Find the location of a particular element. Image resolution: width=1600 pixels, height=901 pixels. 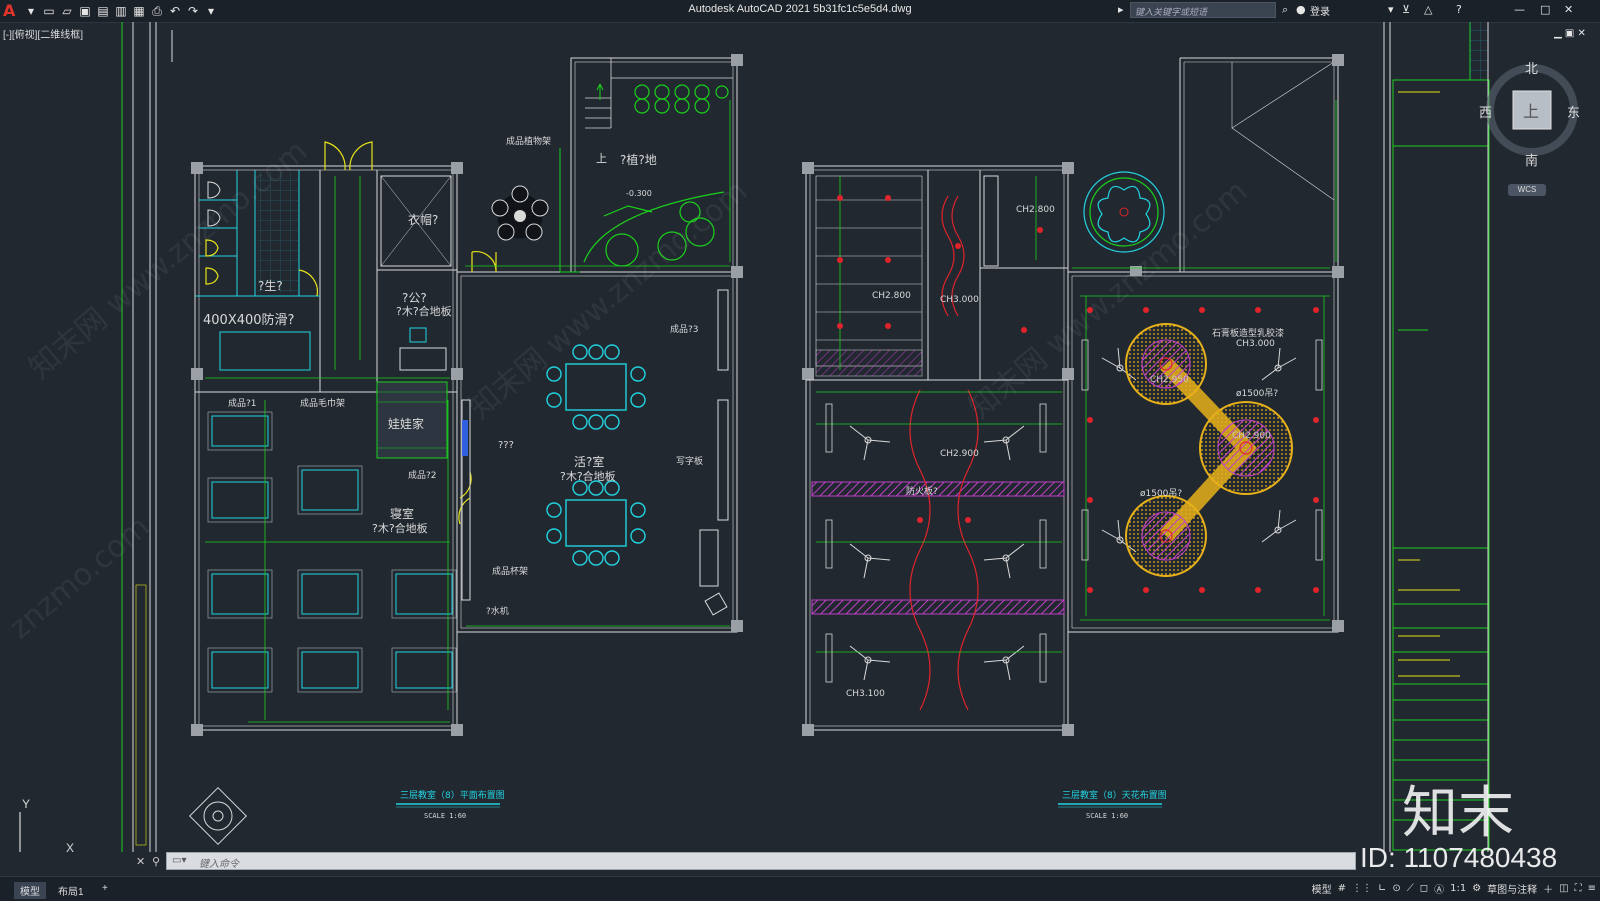

autocad-logo-icon: A is located at coordinates (9, 10).